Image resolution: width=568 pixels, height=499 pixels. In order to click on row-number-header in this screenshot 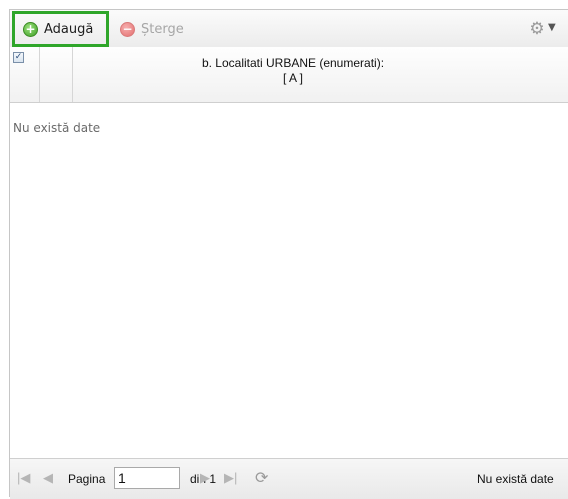, I will do `click(56, 74)`.